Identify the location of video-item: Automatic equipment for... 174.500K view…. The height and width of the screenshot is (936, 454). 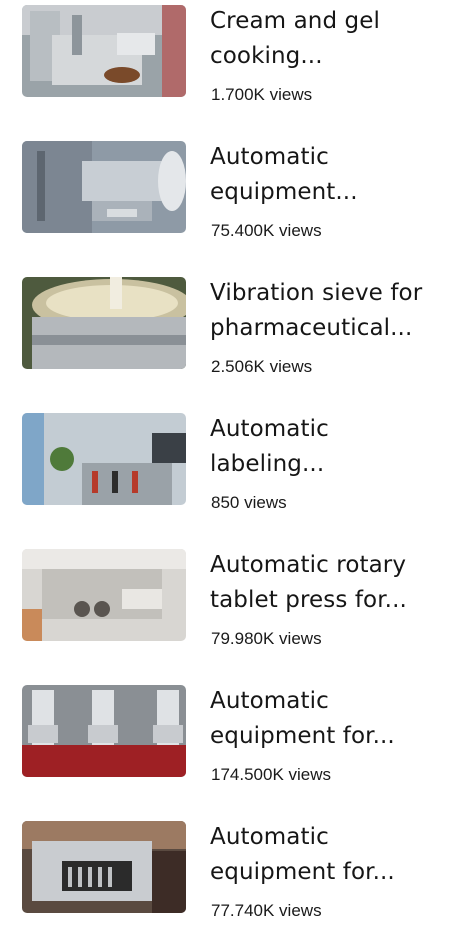
(227, 740).